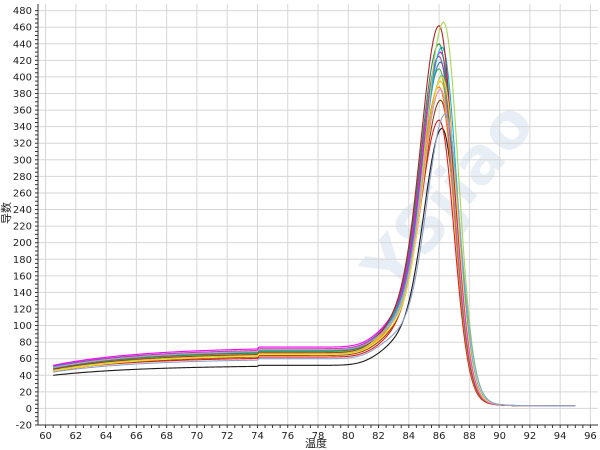  What do you see at coordinates (22, 260) in the screenshot?
I see `y-tick-label: 180` at bounding box center [22, 260].